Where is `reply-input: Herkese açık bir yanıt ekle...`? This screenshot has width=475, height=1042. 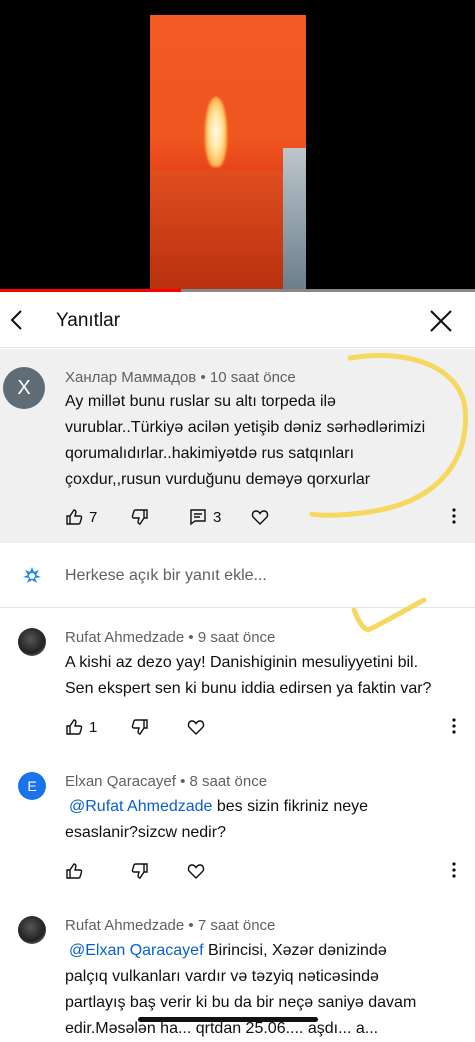
reply-input: Herkese açık bir yanıt ekle... is located at coordinates (166, 576).